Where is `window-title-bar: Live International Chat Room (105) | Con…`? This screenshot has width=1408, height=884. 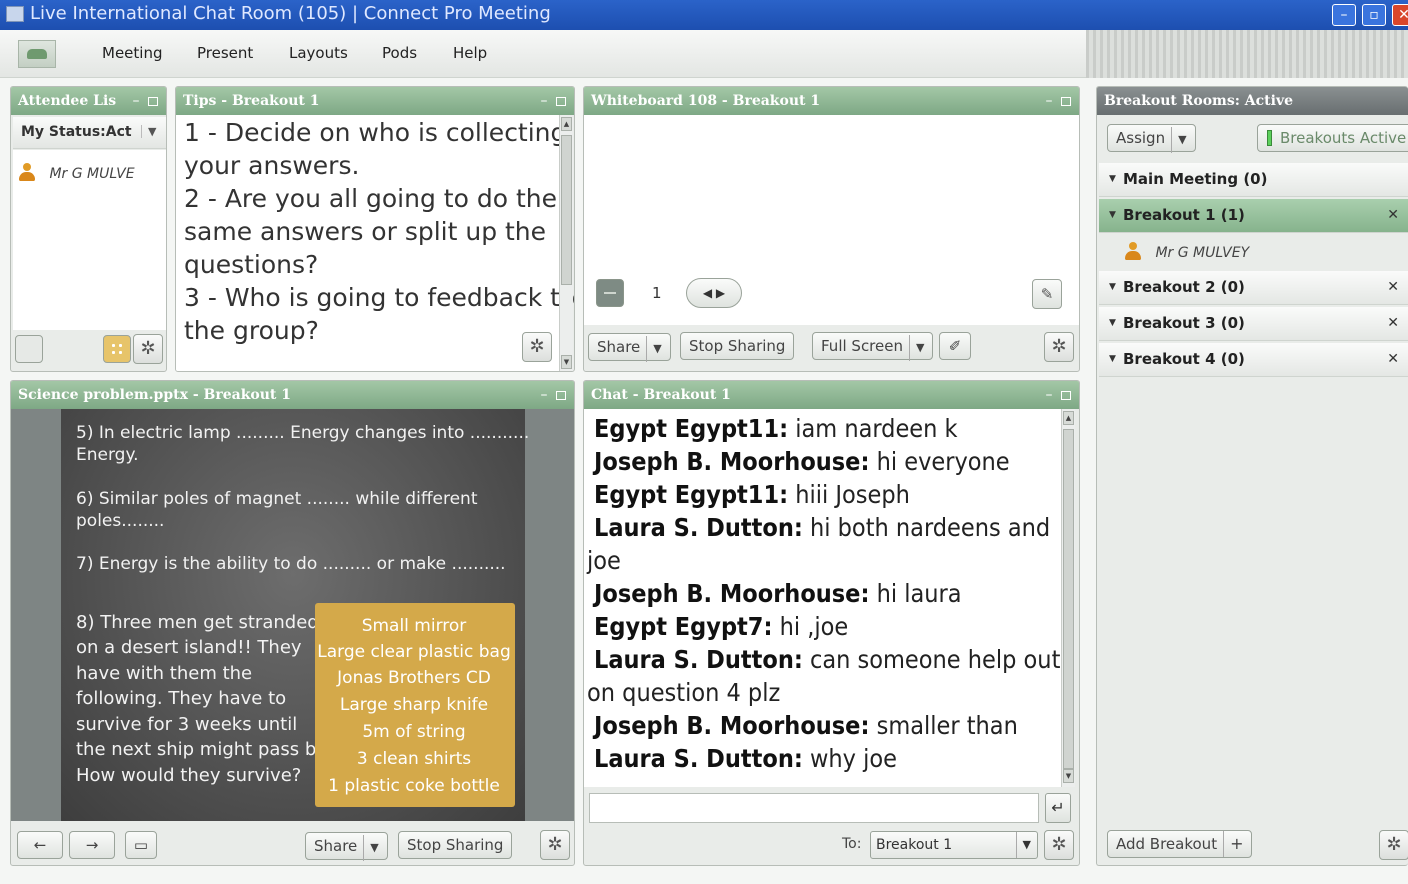
window-title-bar: Live International Chat Room (105) | Con… is located at coordinates (704, 15).